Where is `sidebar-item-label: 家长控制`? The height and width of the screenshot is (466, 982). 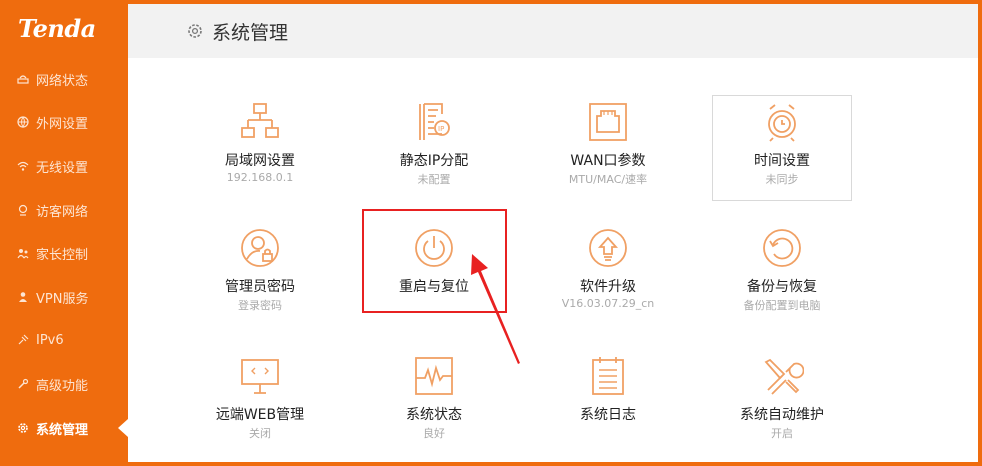
sidebar-item-label: 家长控制 is located at coordinates (62, 255).